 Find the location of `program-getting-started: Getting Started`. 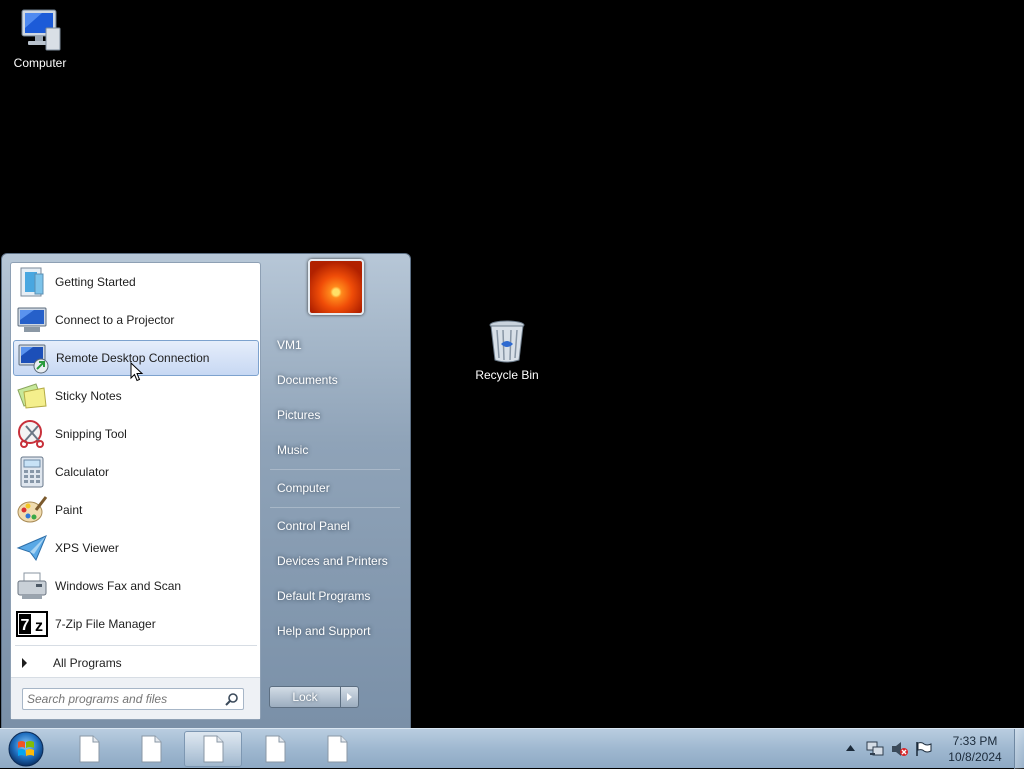

program-getting-started: Getting Started is located at coordinates (136, 282).